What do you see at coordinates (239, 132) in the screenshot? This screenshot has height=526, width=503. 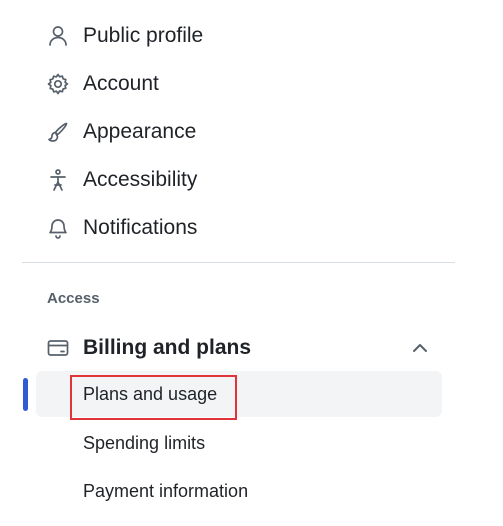 I see `sidebar-item-appearance: Appearance` at bounding box center [239, 132].